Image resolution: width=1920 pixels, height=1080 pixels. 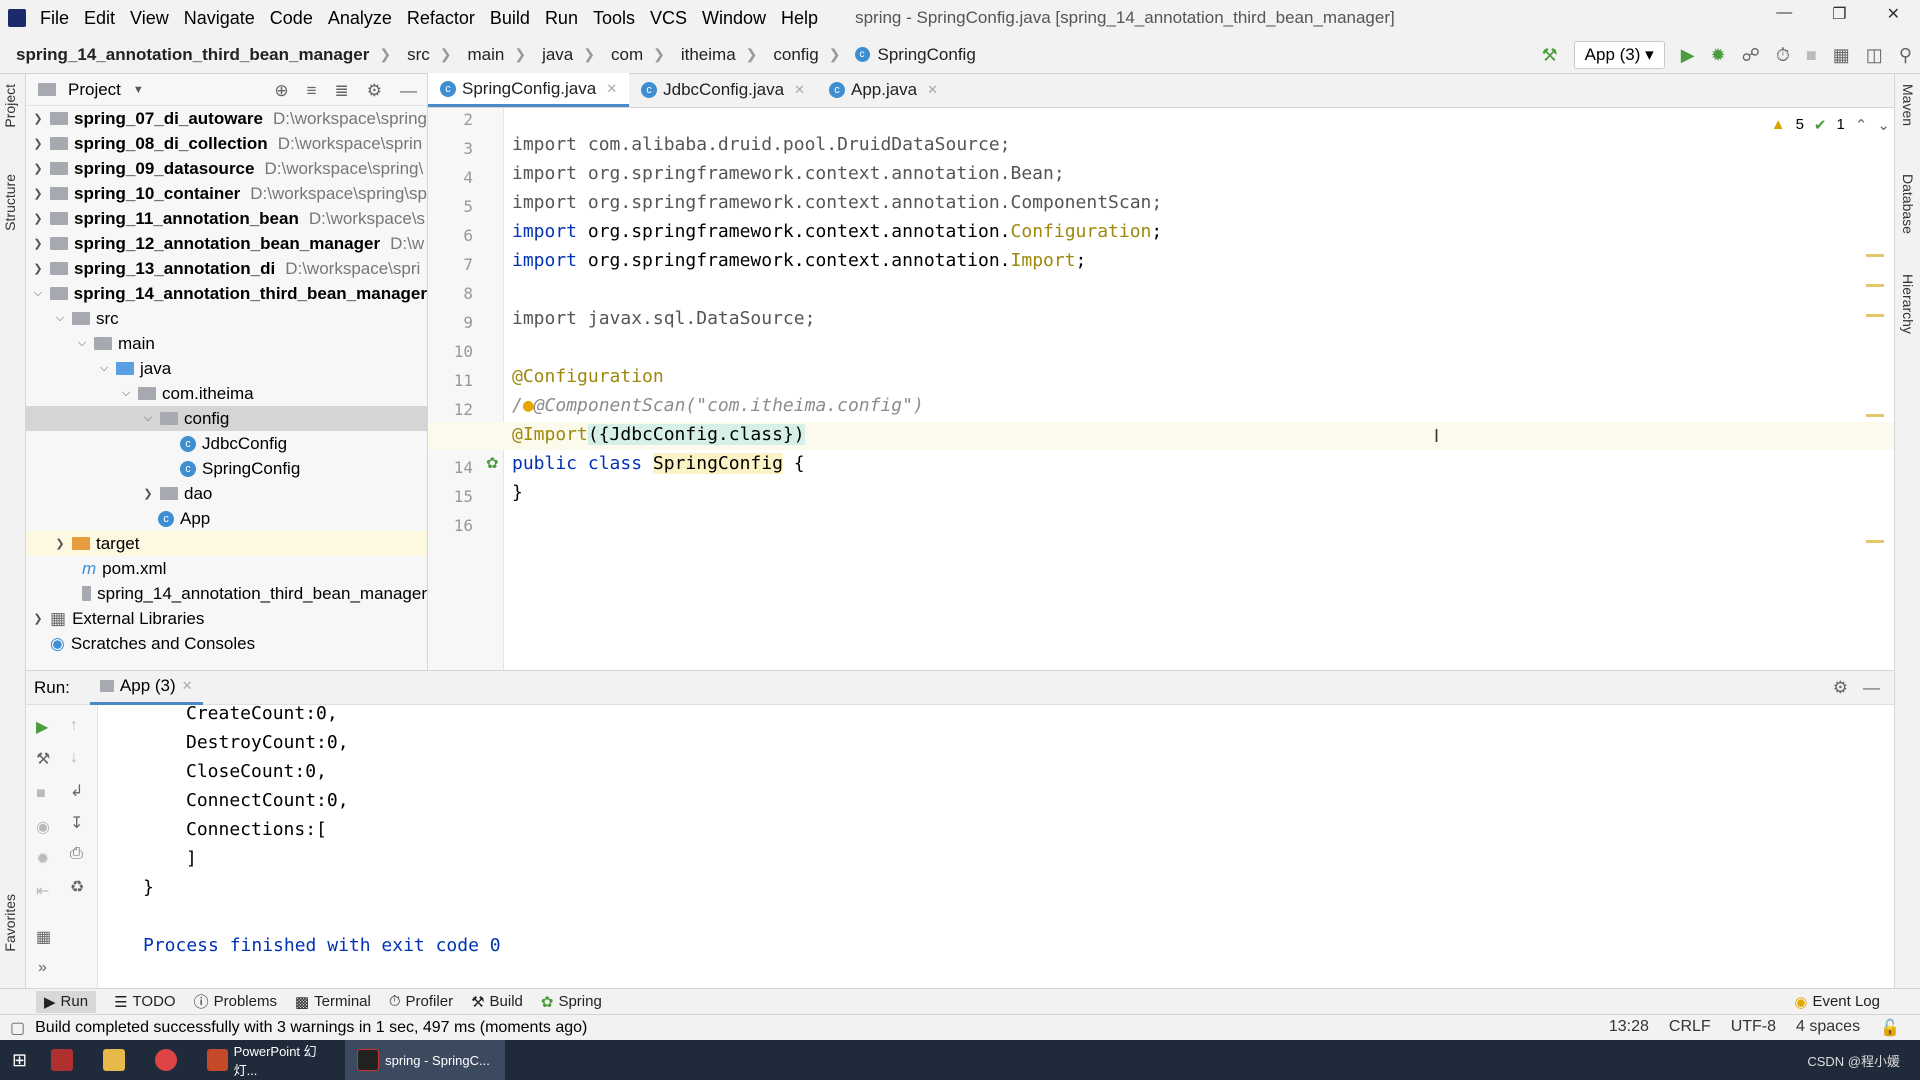 I want to click on tab-springconfig: c SpringConfig.java ✕, so click(x=529, y=90).